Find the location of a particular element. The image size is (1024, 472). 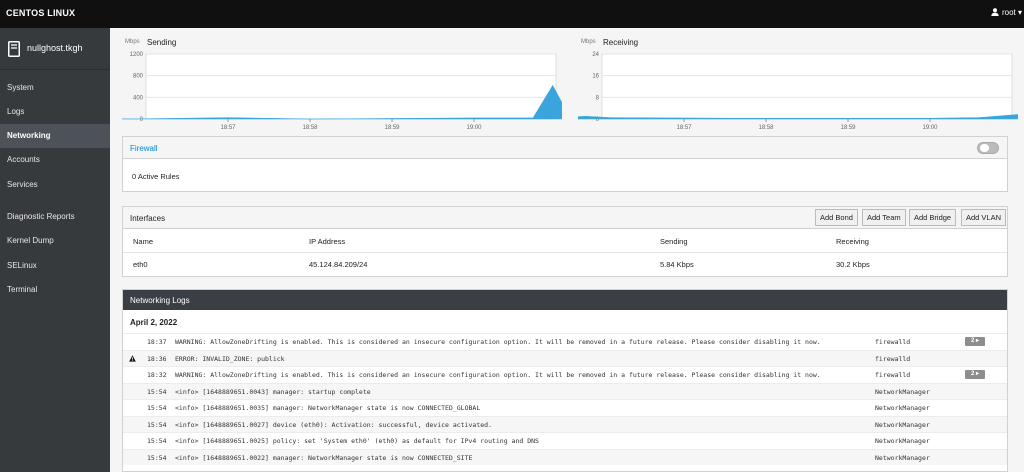

sidebar-item-networking: Networking is located at coordinates (55, 136).